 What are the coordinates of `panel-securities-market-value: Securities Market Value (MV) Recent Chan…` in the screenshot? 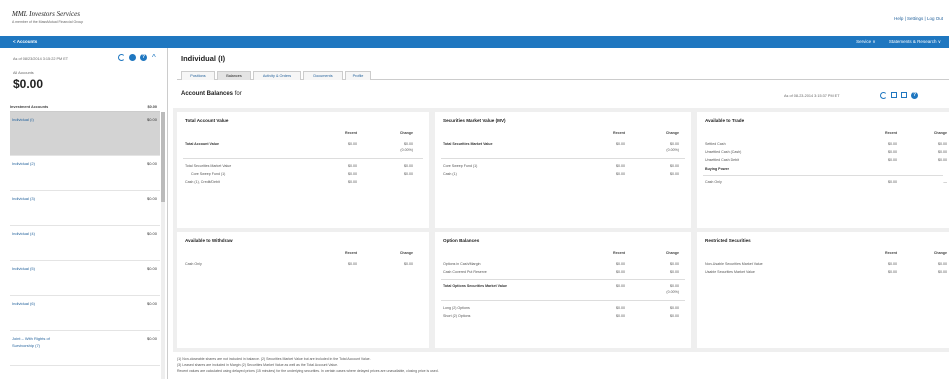 It's located at (563, 170).